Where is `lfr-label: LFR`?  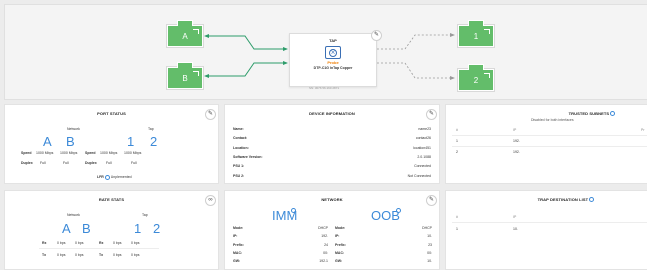 lfr-label: LFR is located at coordinates (100, 177).